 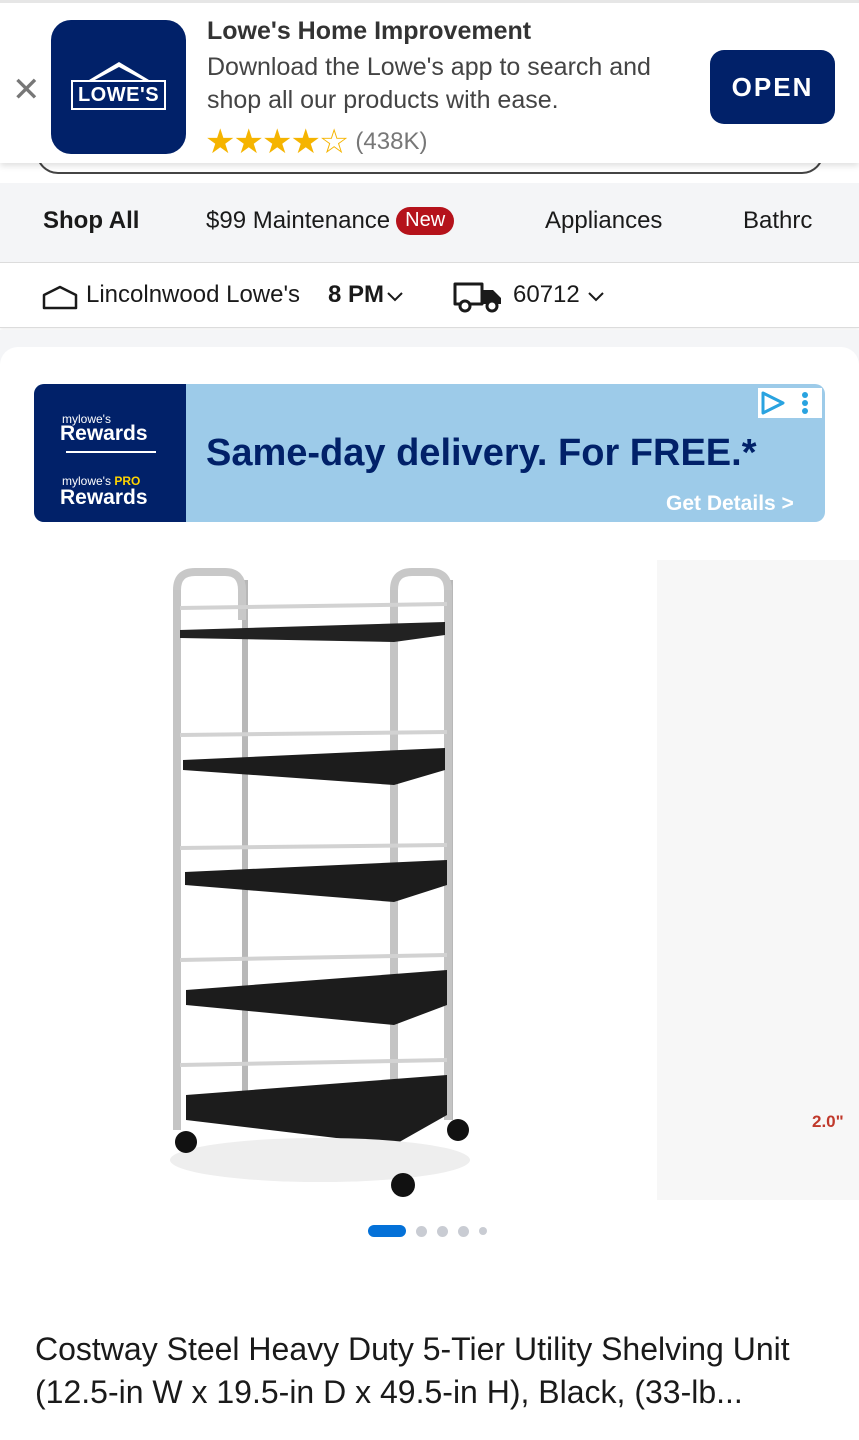 I want to click on category-label: Shop All, so click(x=91, y=220).